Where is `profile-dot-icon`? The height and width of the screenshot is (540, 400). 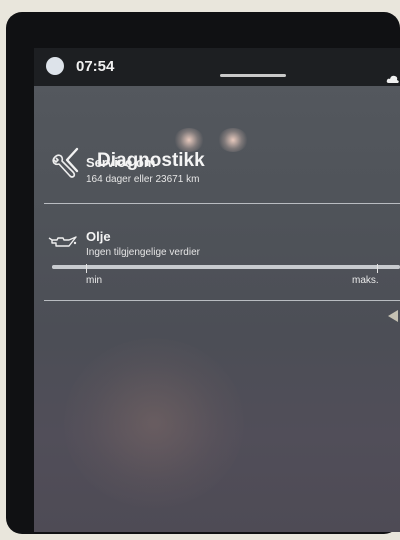 profile-dot-icon is located at coordinates (55, 66).